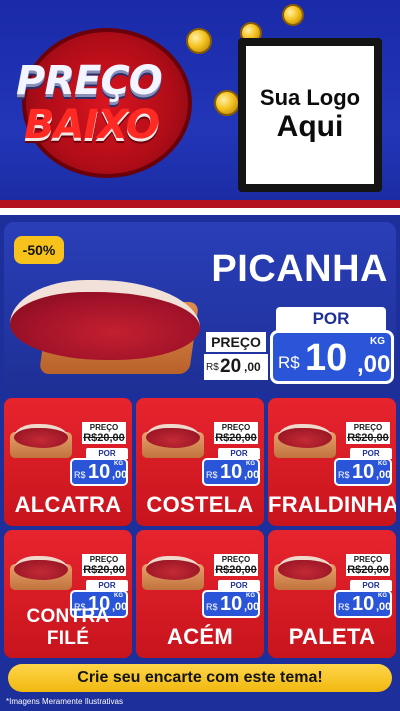 Image resolution: width=400 pixels, height=711 pixels. Describe the element at coordinates (331, 319) in the screenshot. I see `new-price-label: POR` at that location.